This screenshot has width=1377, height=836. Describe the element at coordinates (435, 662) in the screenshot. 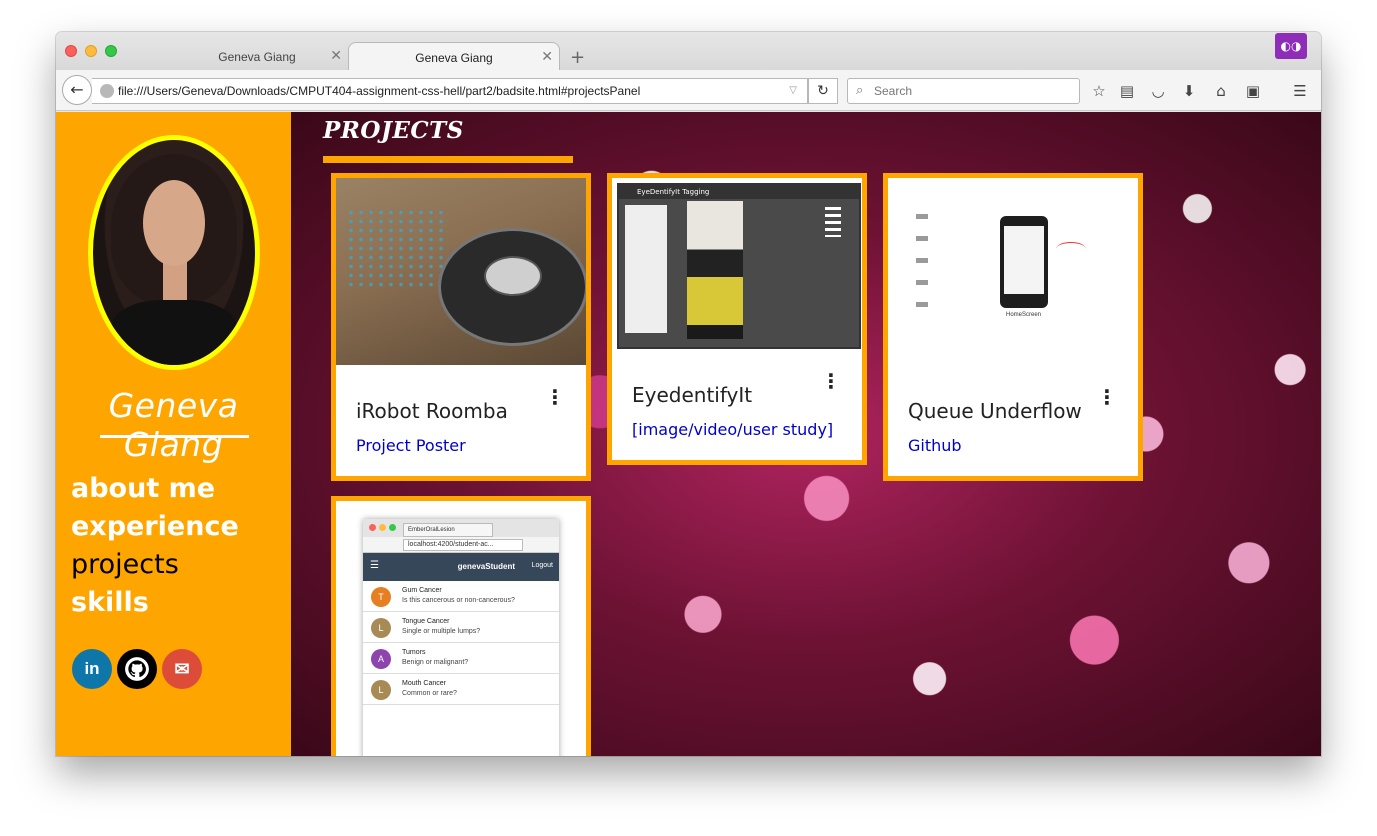

I see `ember-row-subtitle: Benign or malignant?` at that location.